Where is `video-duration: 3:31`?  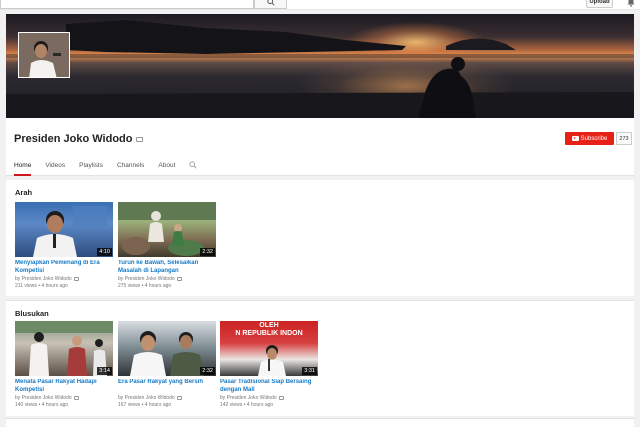 video-duration: 3:31 is located at coordinates (309, 371).